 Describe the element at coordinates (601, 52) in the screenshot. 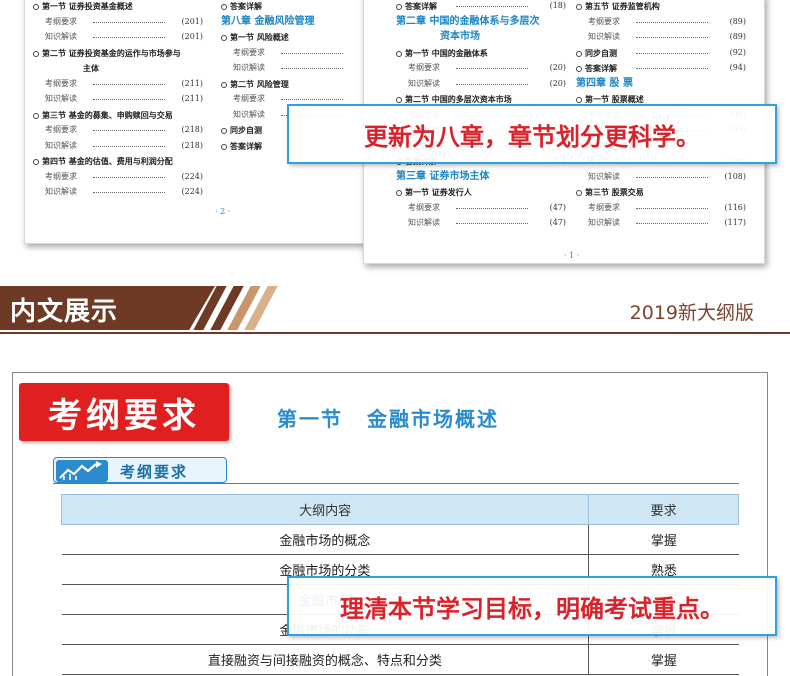

I see `toc-section-label: 同步自测` at that location.